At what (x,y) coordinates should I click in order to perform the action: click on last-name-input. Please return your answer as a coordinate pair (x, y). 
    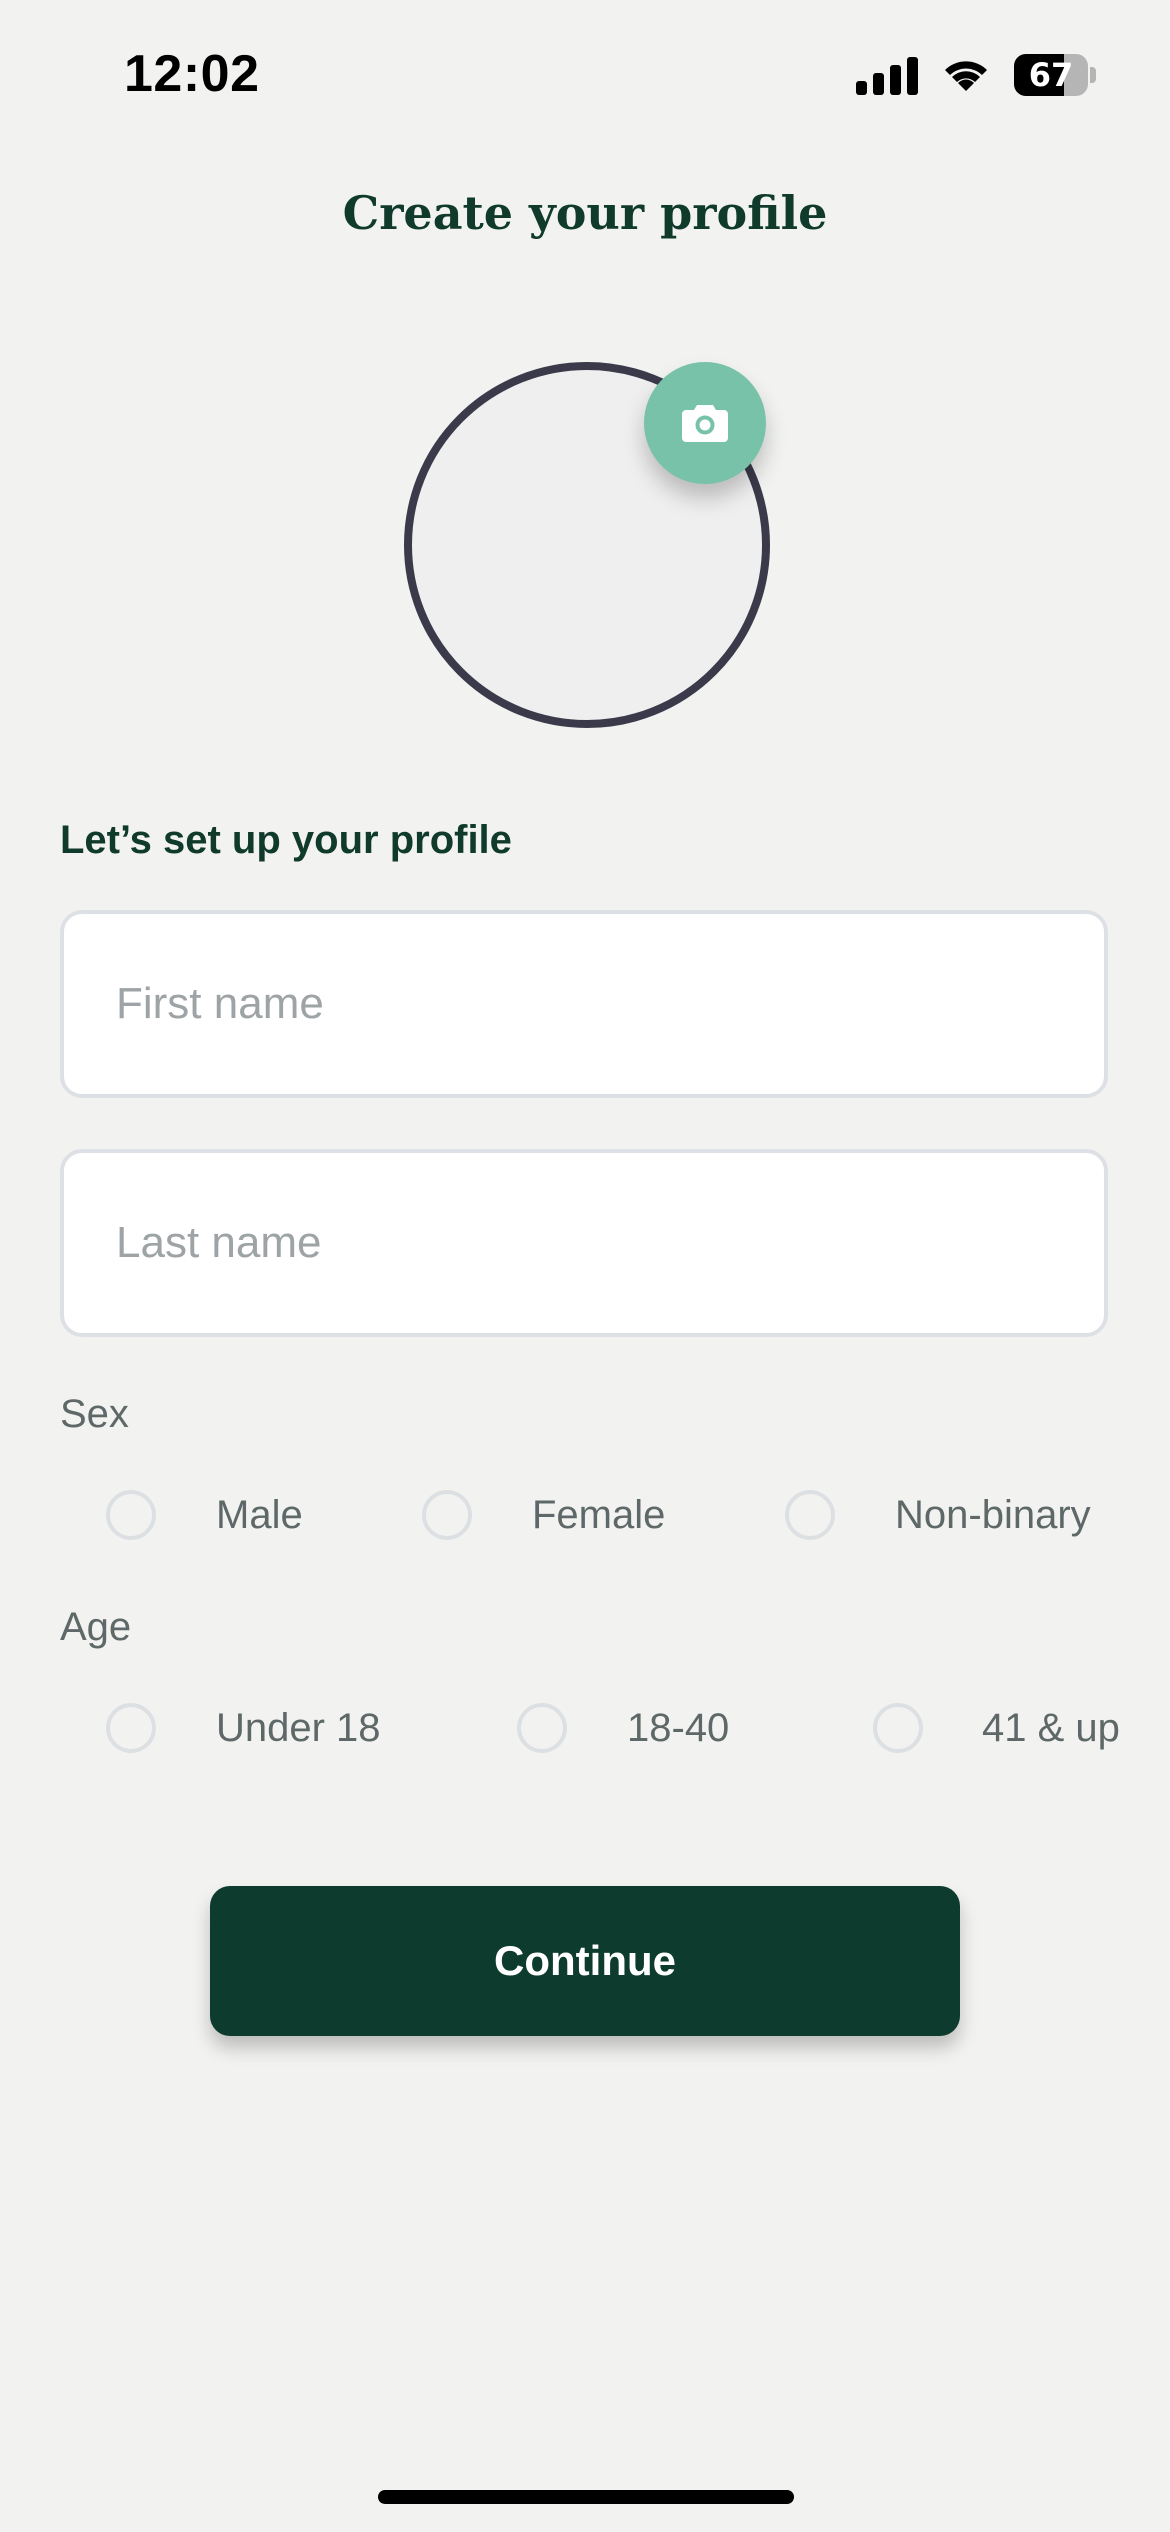
    Looking at the image, I should click on (609, 1243).